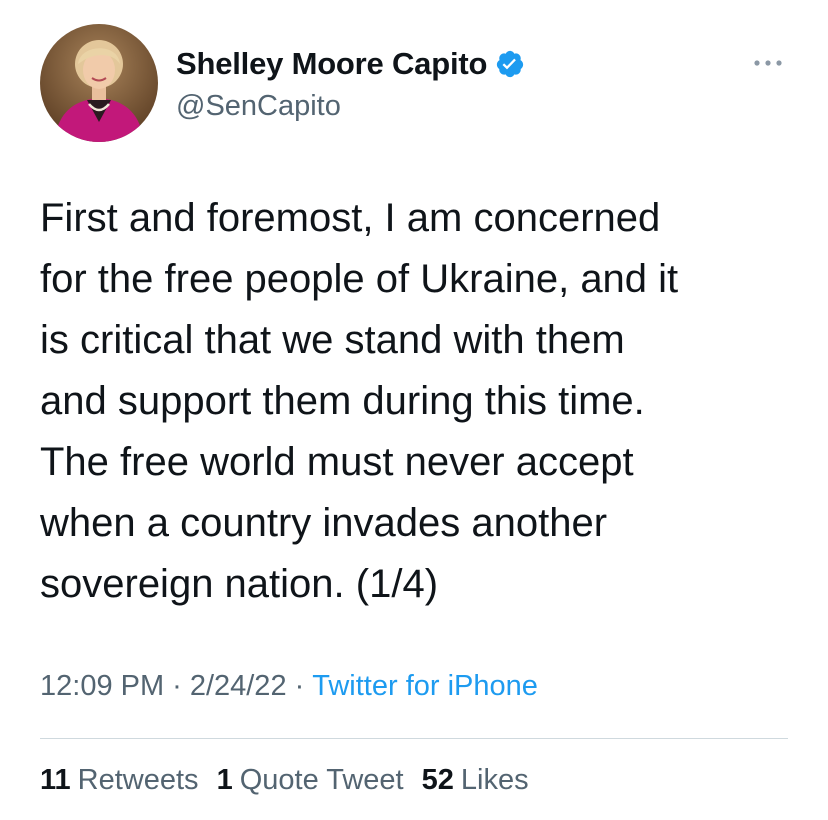 The width and height of the screenshot is (828, 820). I want to click on tweet-stats: 11 Retweets 1 Quote Tweet 52 Likes, so click(293, 780).